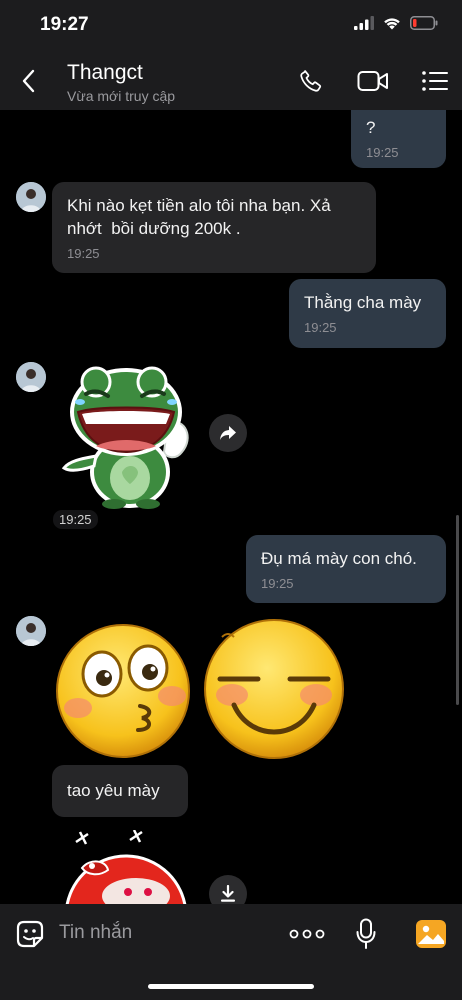 The height and width of the screenshot is (1000, 462). Describe the element at coordinates (64, 24) in the screenshot. I see `status-time: 19:27` at that location.